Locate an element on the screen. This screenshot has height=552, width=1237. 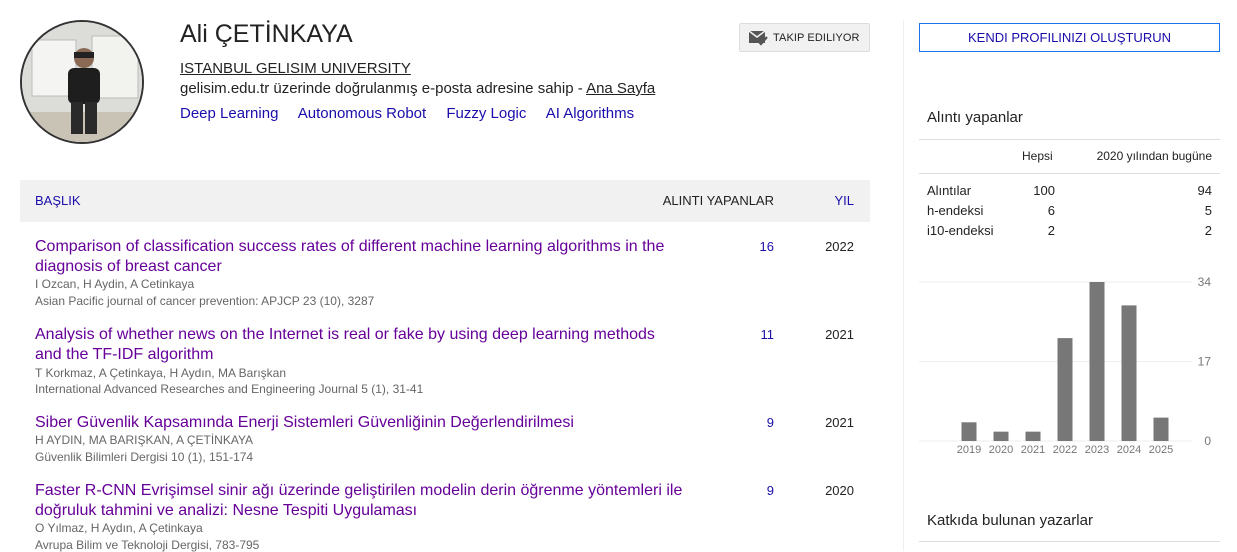
profile-photo-image is located at coordinates (82, 82).